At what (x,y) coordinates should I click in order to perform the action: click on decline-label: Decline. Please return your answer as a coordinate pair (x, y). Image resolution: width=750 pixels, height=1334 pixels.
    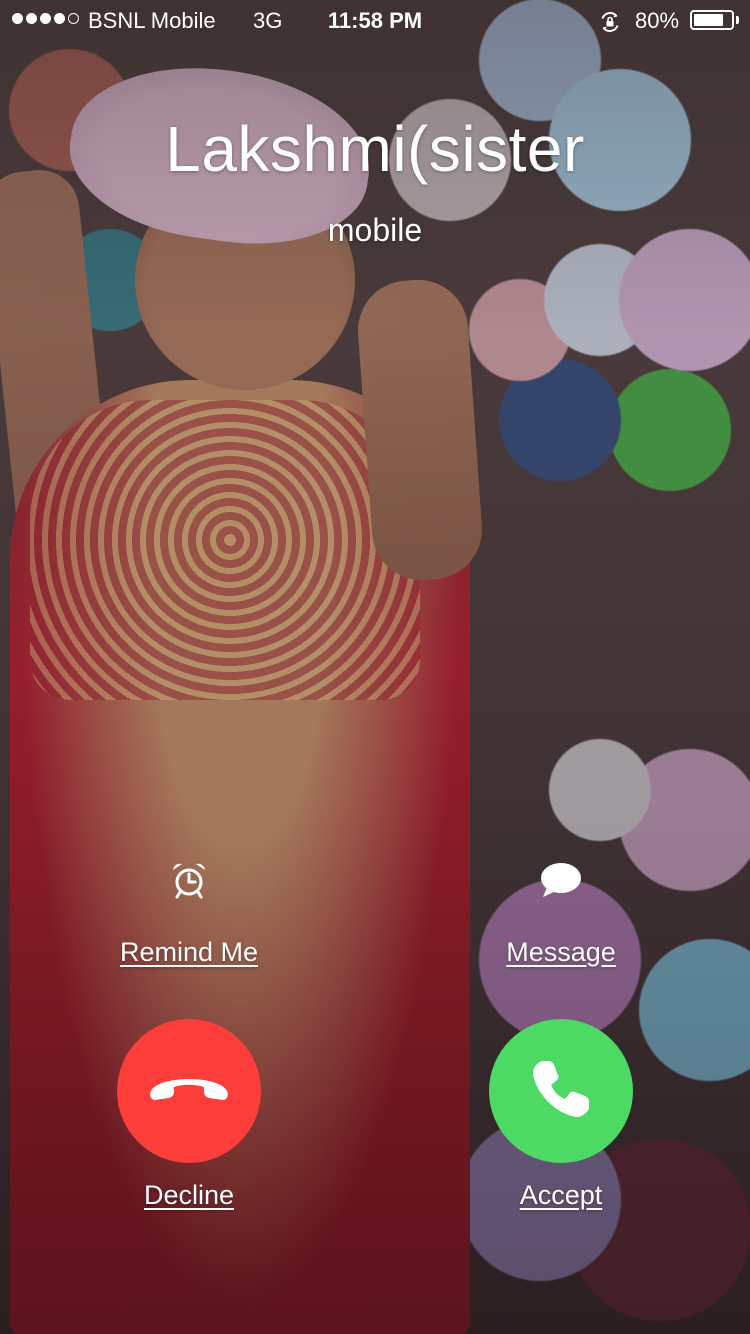
    Looking at the image, I should click on (189, 1195).